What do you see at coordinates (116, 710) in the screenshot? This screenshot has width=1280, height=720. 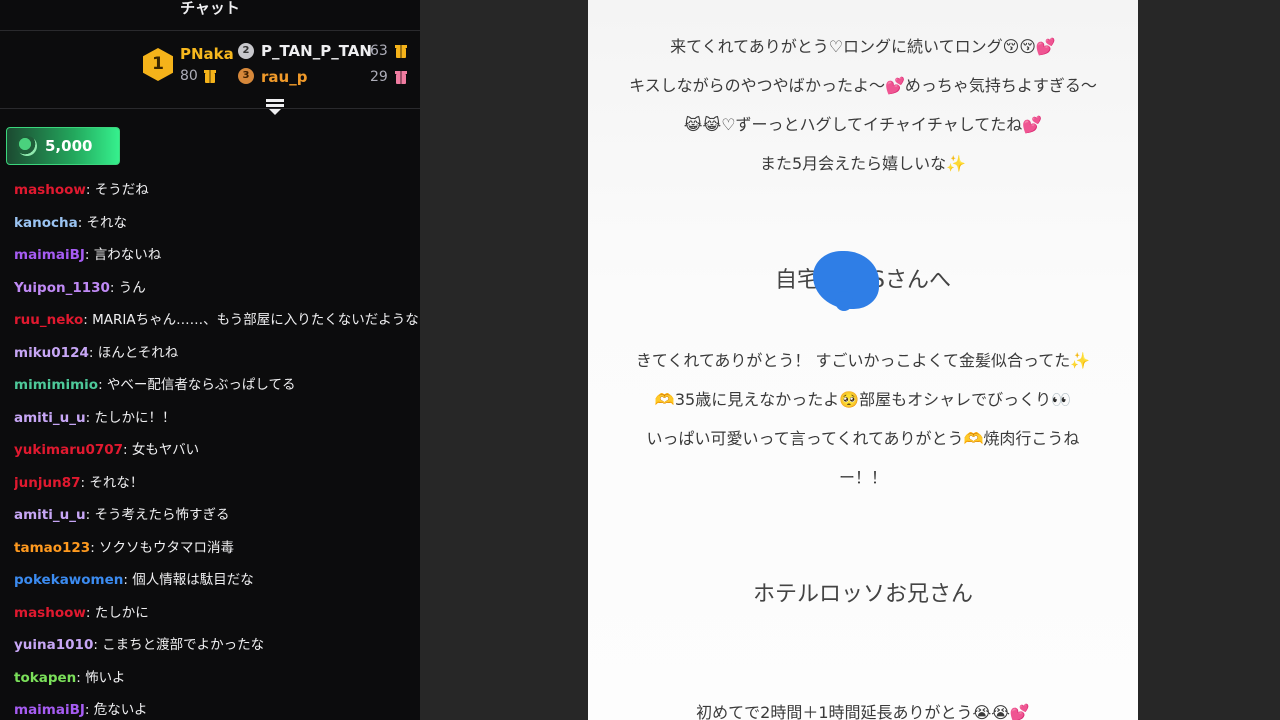 I see `chat-message-text: : 危ないよ` at bounding box center [116, 710].